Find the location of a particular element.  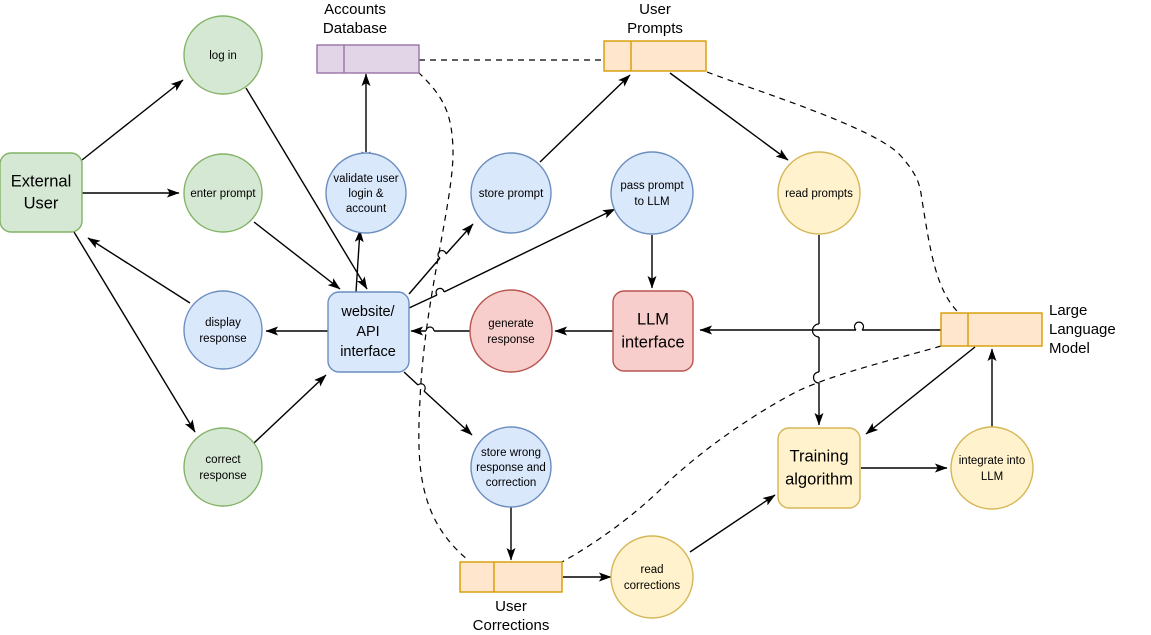

accounts-database-box is located at coordinates (368, 59).